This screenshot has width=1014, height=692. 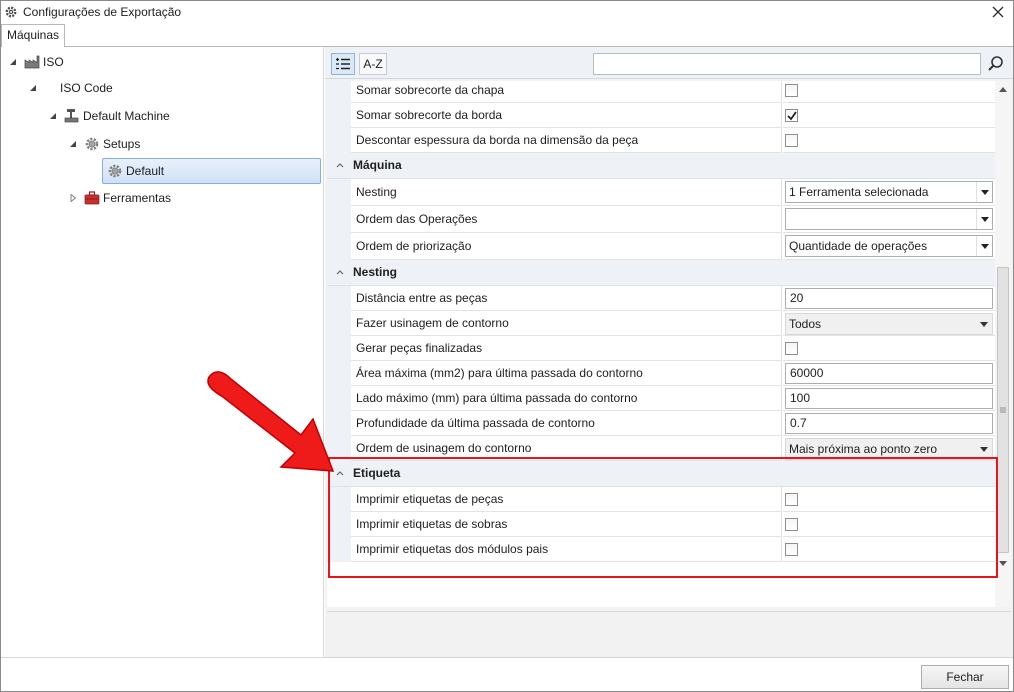 I want to click on property-row: Distância entre as peças 20, so click(x=661, y=298).